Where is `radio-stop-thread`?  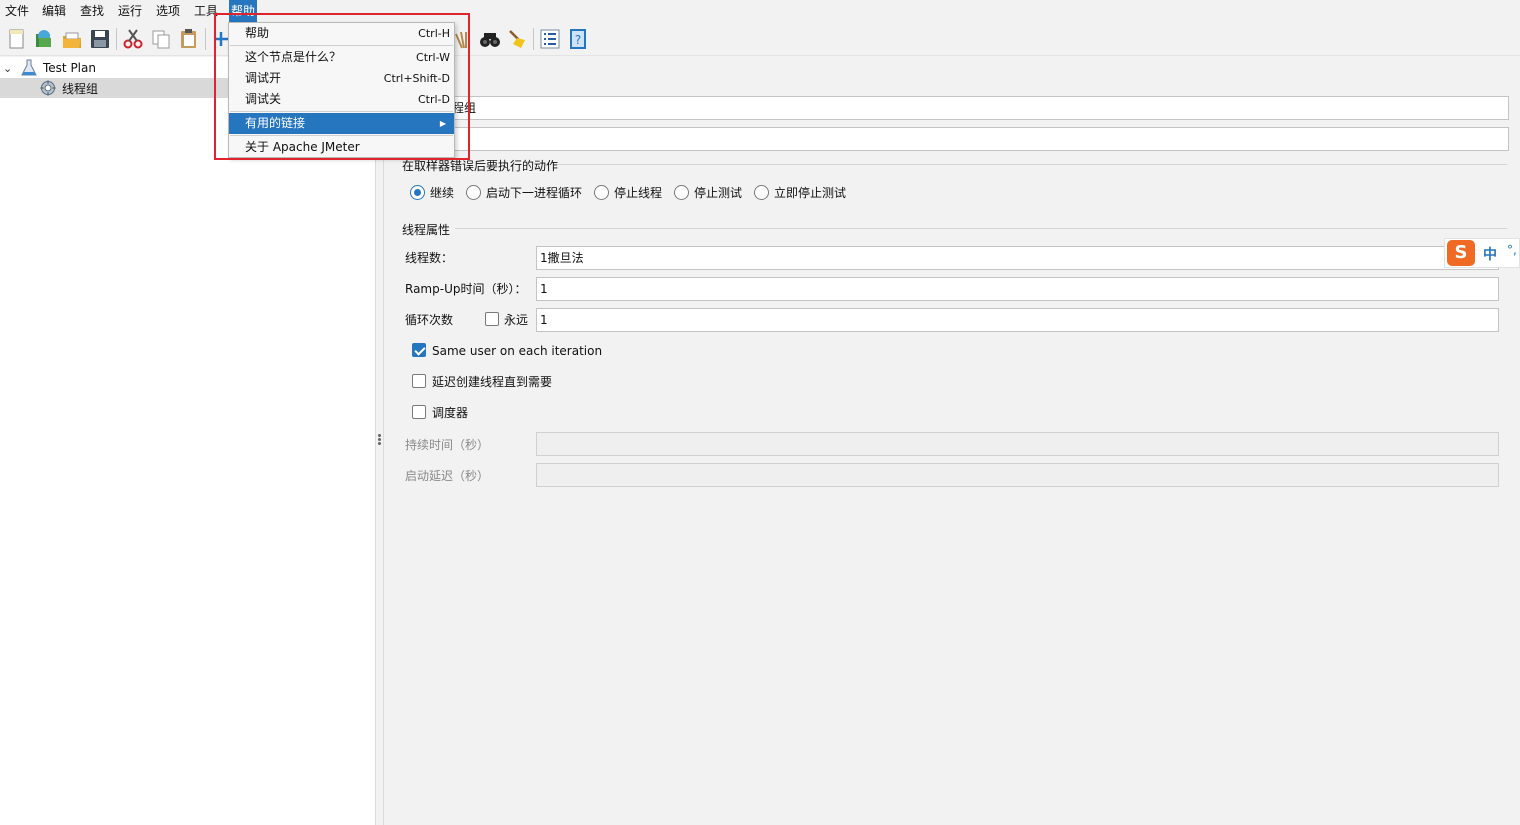
radio-stop-thread is located at coordinates (601, 192).